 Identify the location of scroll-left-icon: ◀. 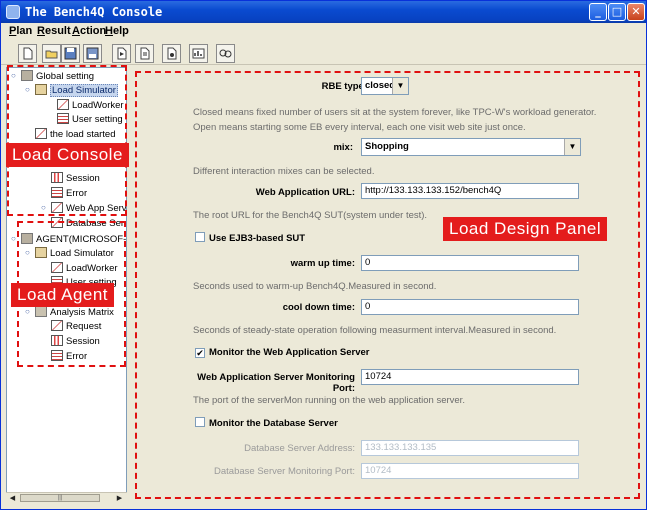
(12, 498).